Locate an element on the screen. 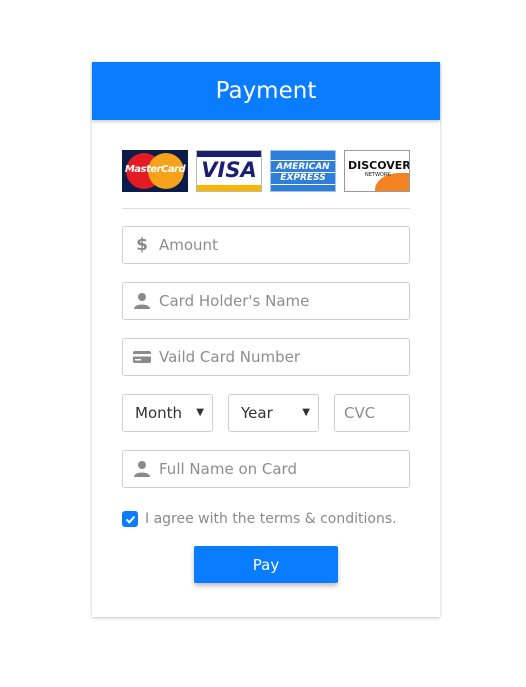  mastercard-text: MasterCard is located at coordinates (155, 169).